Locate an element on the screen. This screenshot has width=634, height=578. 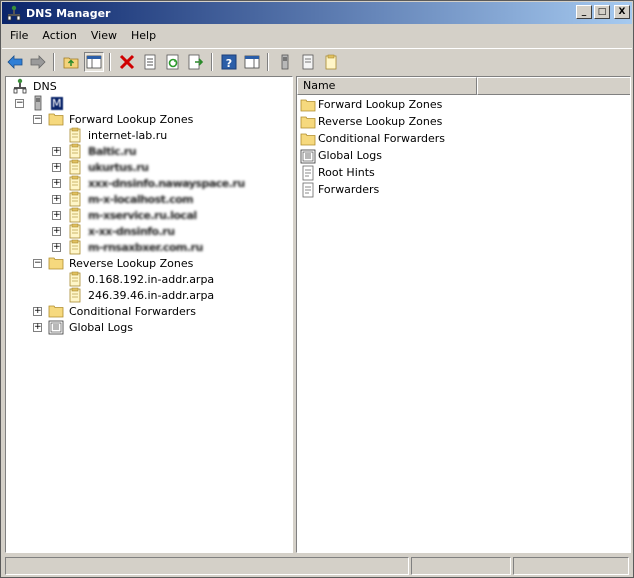
status-pane-main is located at coordinates (207, 566).